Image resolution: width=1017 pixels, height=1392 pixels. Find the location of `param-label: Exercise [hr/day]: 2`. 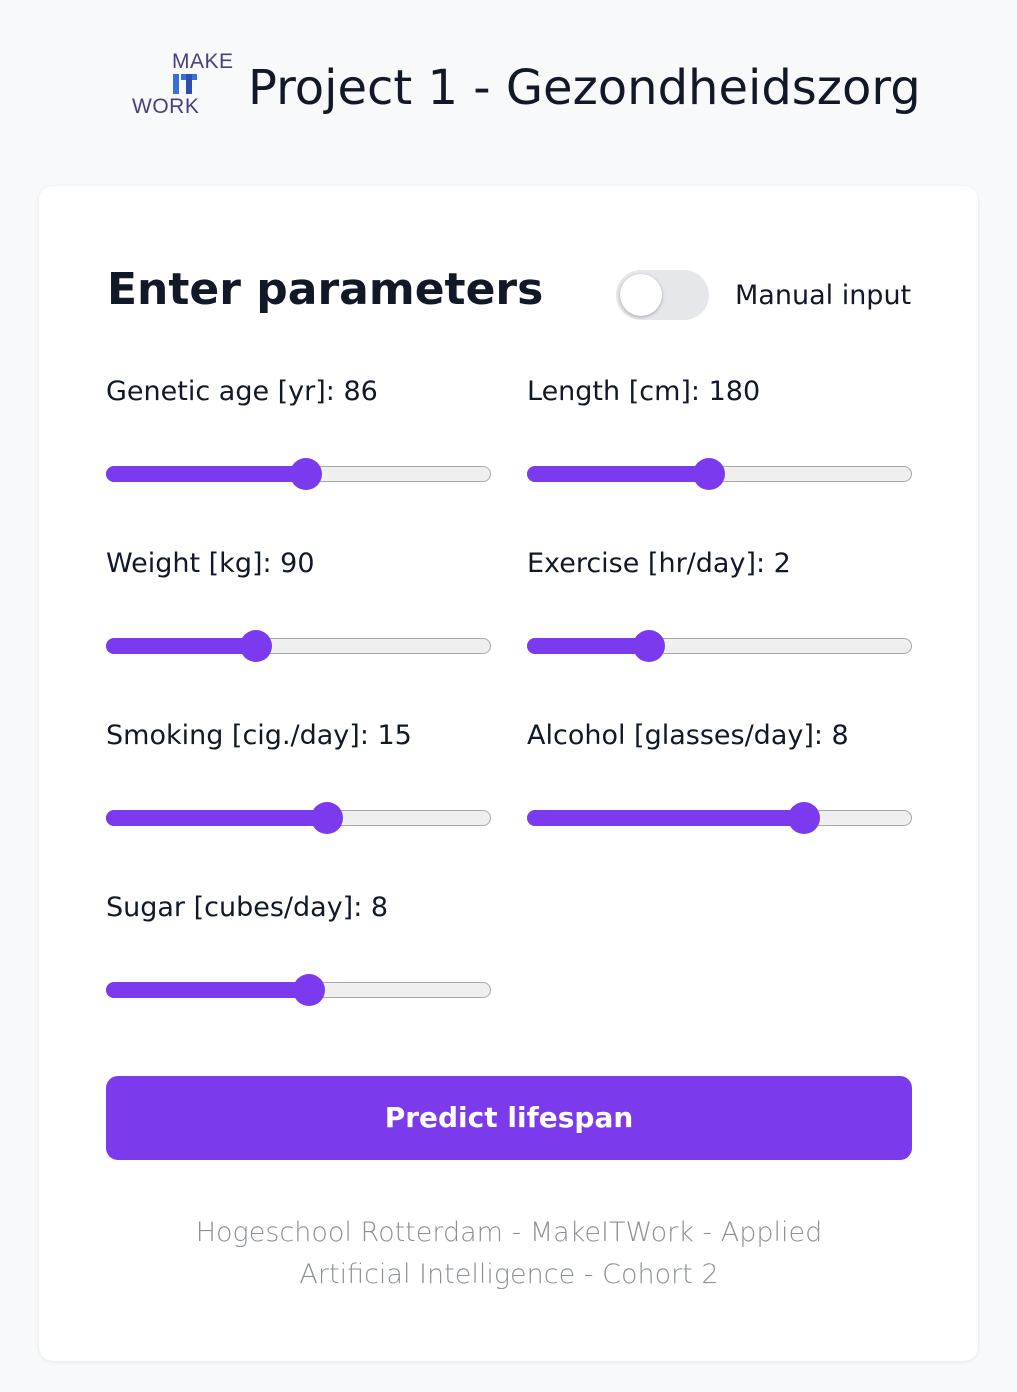

param-label: Exercise [hr/day]: 2 is located at coordinates (659, 563).